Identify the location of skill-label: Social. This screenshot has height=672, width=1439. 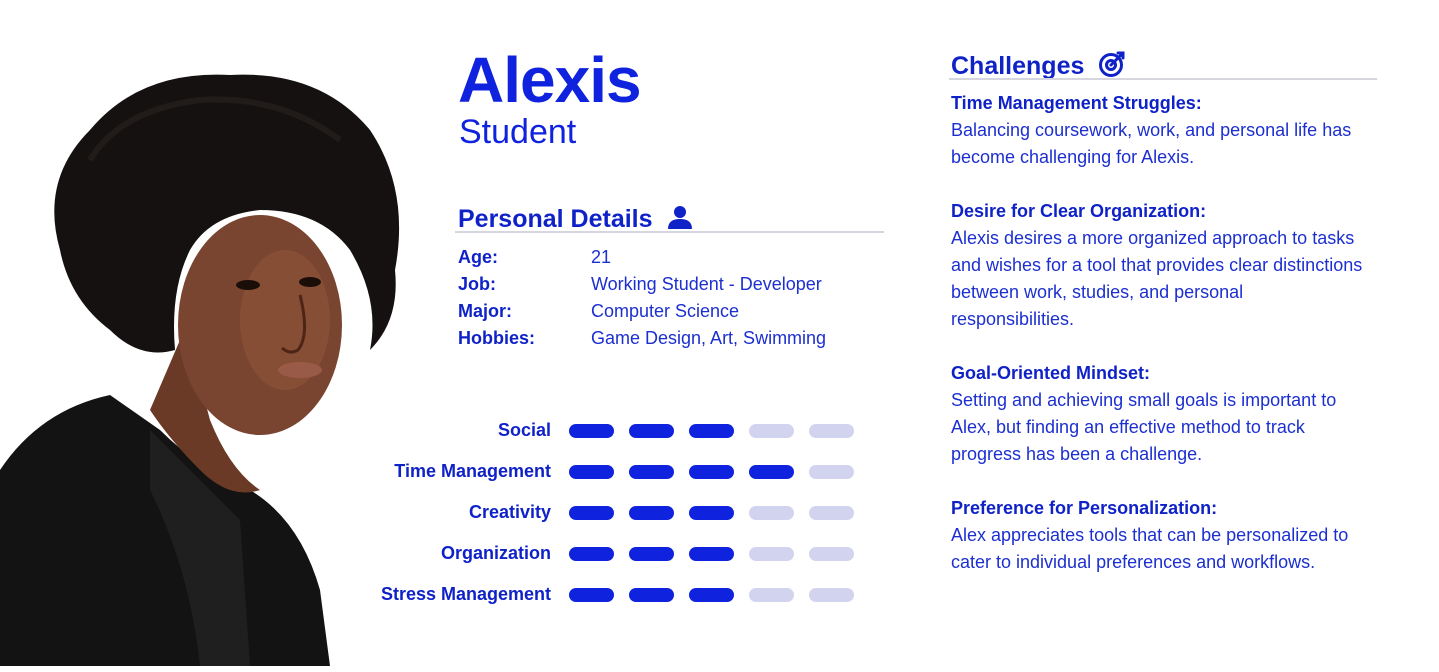
(524, 430).